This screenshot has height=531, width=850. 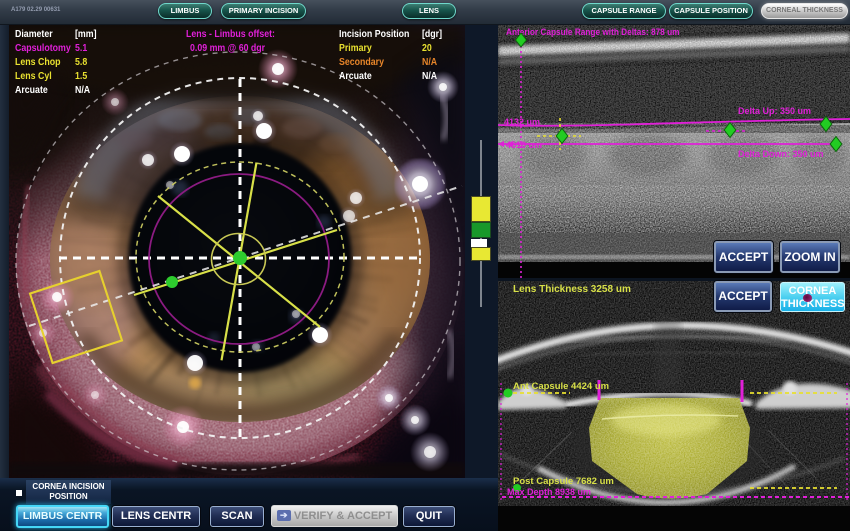 I want to click on svg-text: Delta Up: 350 um, so click(x=774, y=111).